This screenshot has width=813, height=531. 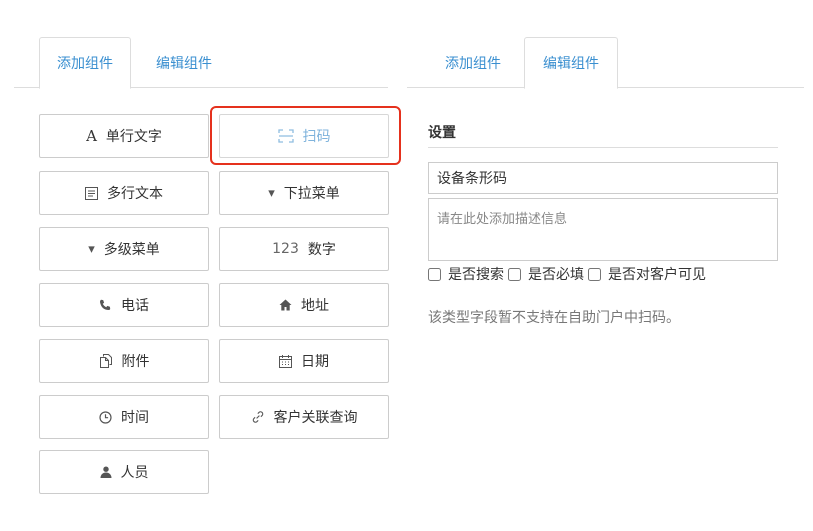 I want to click on component-label: 数字, so click(x=321, y=250).